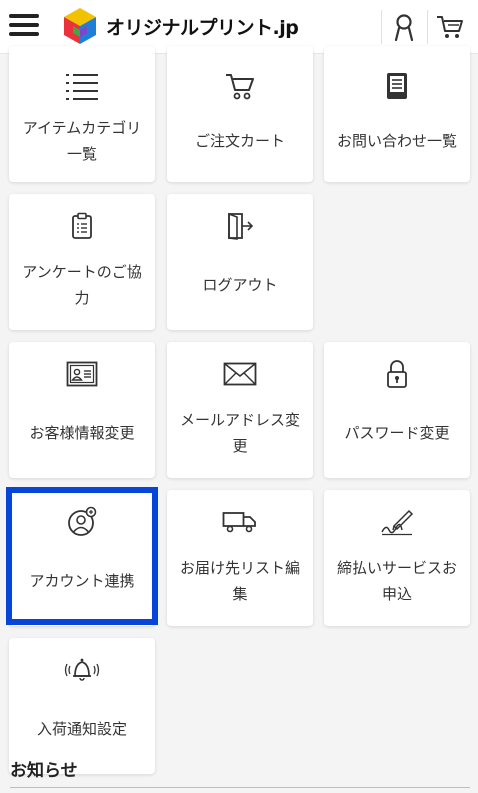  Describe the element at coordinates (239, 522) in the screenshot. I see `truck-icon` at that location.